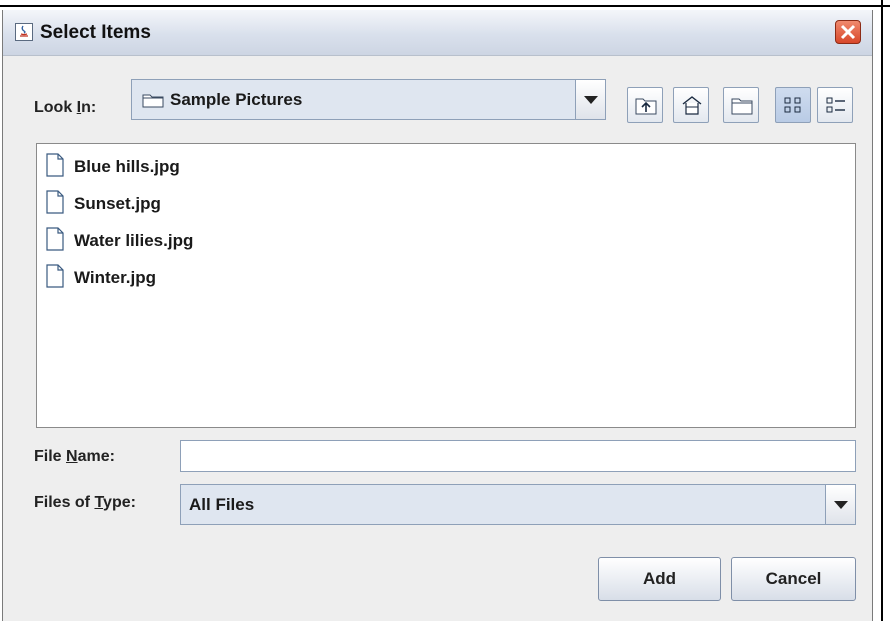  What do you see at coordinates (445, 3) in the screenshot?
I see `screen-top-border` at bounding box center [445, 3].